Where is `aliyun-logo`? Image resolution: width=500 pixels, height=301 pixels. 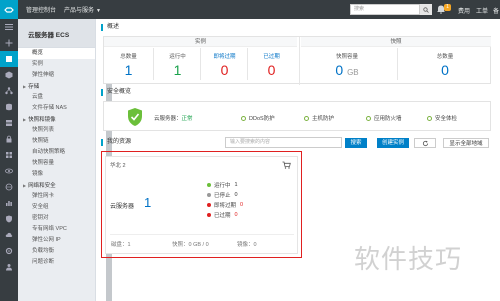
aliyun-logo is located at coordinates (9, 9).